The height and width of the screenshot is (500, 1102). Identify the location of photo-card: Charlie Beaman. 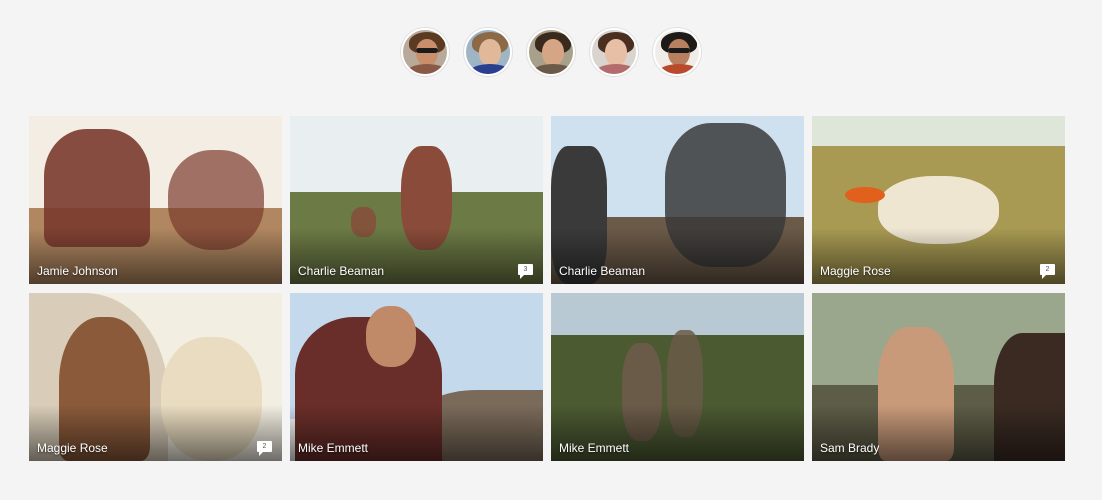
(677, 200).